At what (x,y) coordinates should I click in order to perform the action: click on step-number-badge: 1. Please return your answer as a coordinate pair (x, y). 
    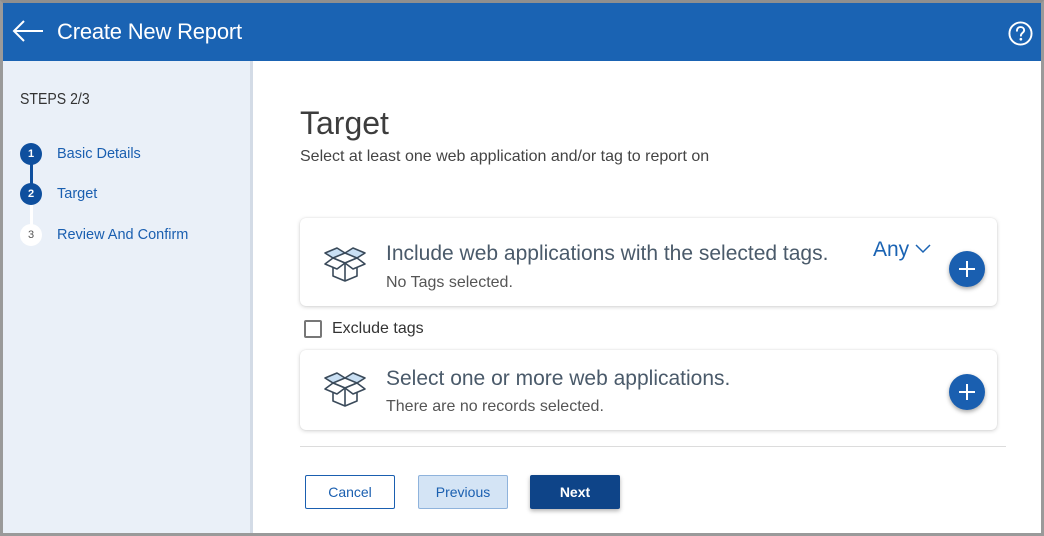
    Looking at the image, I should click on (31, 154).